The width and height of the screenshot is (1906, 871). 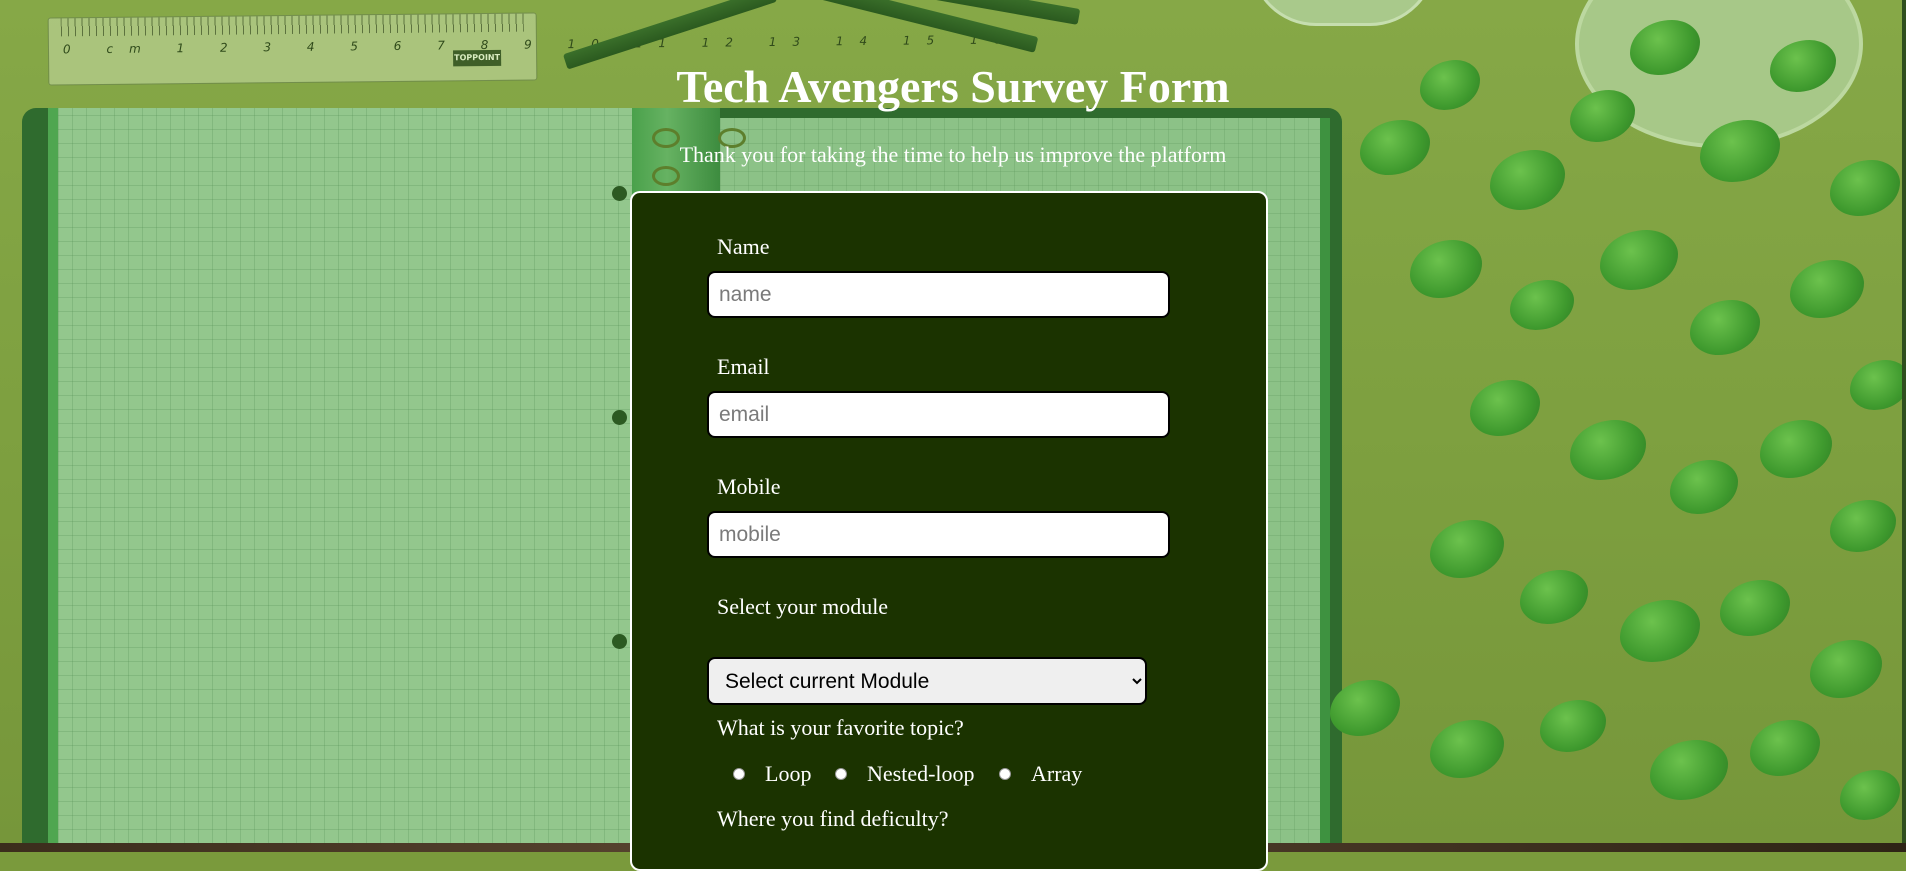 I want to click on radio-option-array: Array, so click(x=1040, y=774).